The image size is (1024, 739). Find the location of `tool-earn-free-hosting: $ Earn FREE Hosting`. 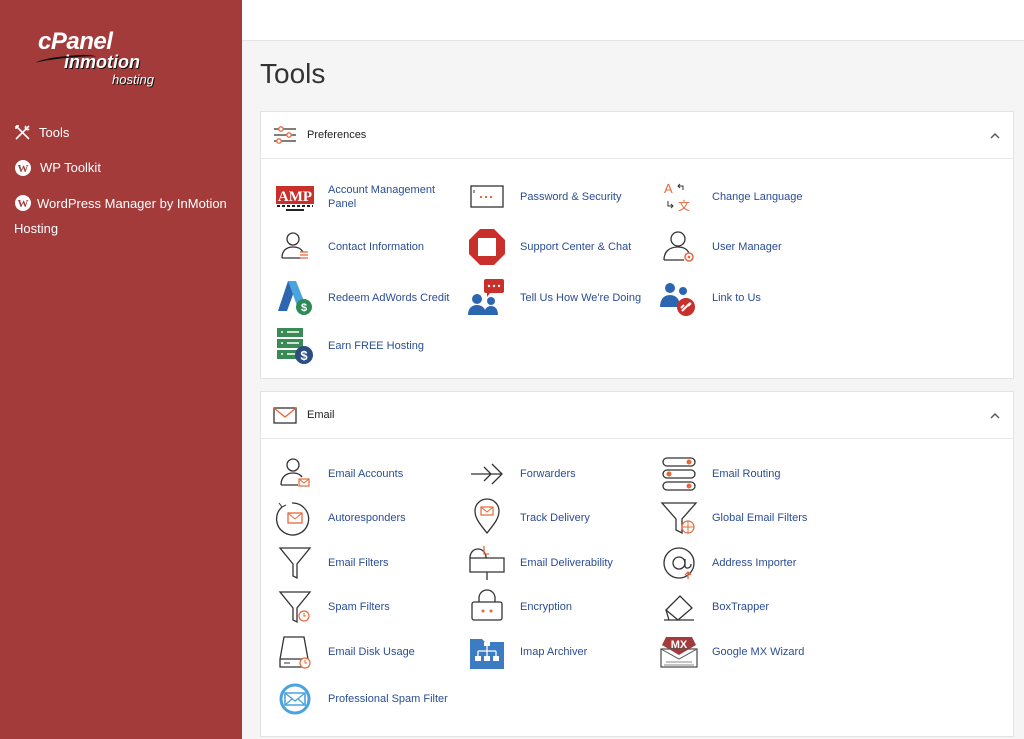

tool-earn-free-hosting: $ Earn FREE Hosting is located at coordinates (364, 346).